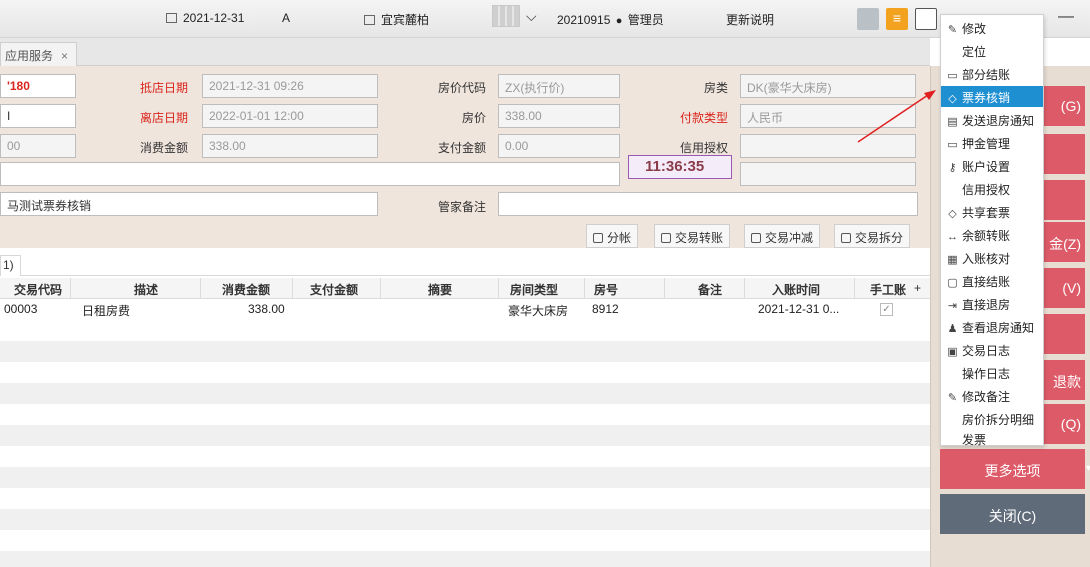 The image size is (1090, 567). What do you see at coordinates (992, 280) in the screenshot?
I see `menu-item-direct-checkout: ▢ 直接结账` at bounding box center [992, 280].